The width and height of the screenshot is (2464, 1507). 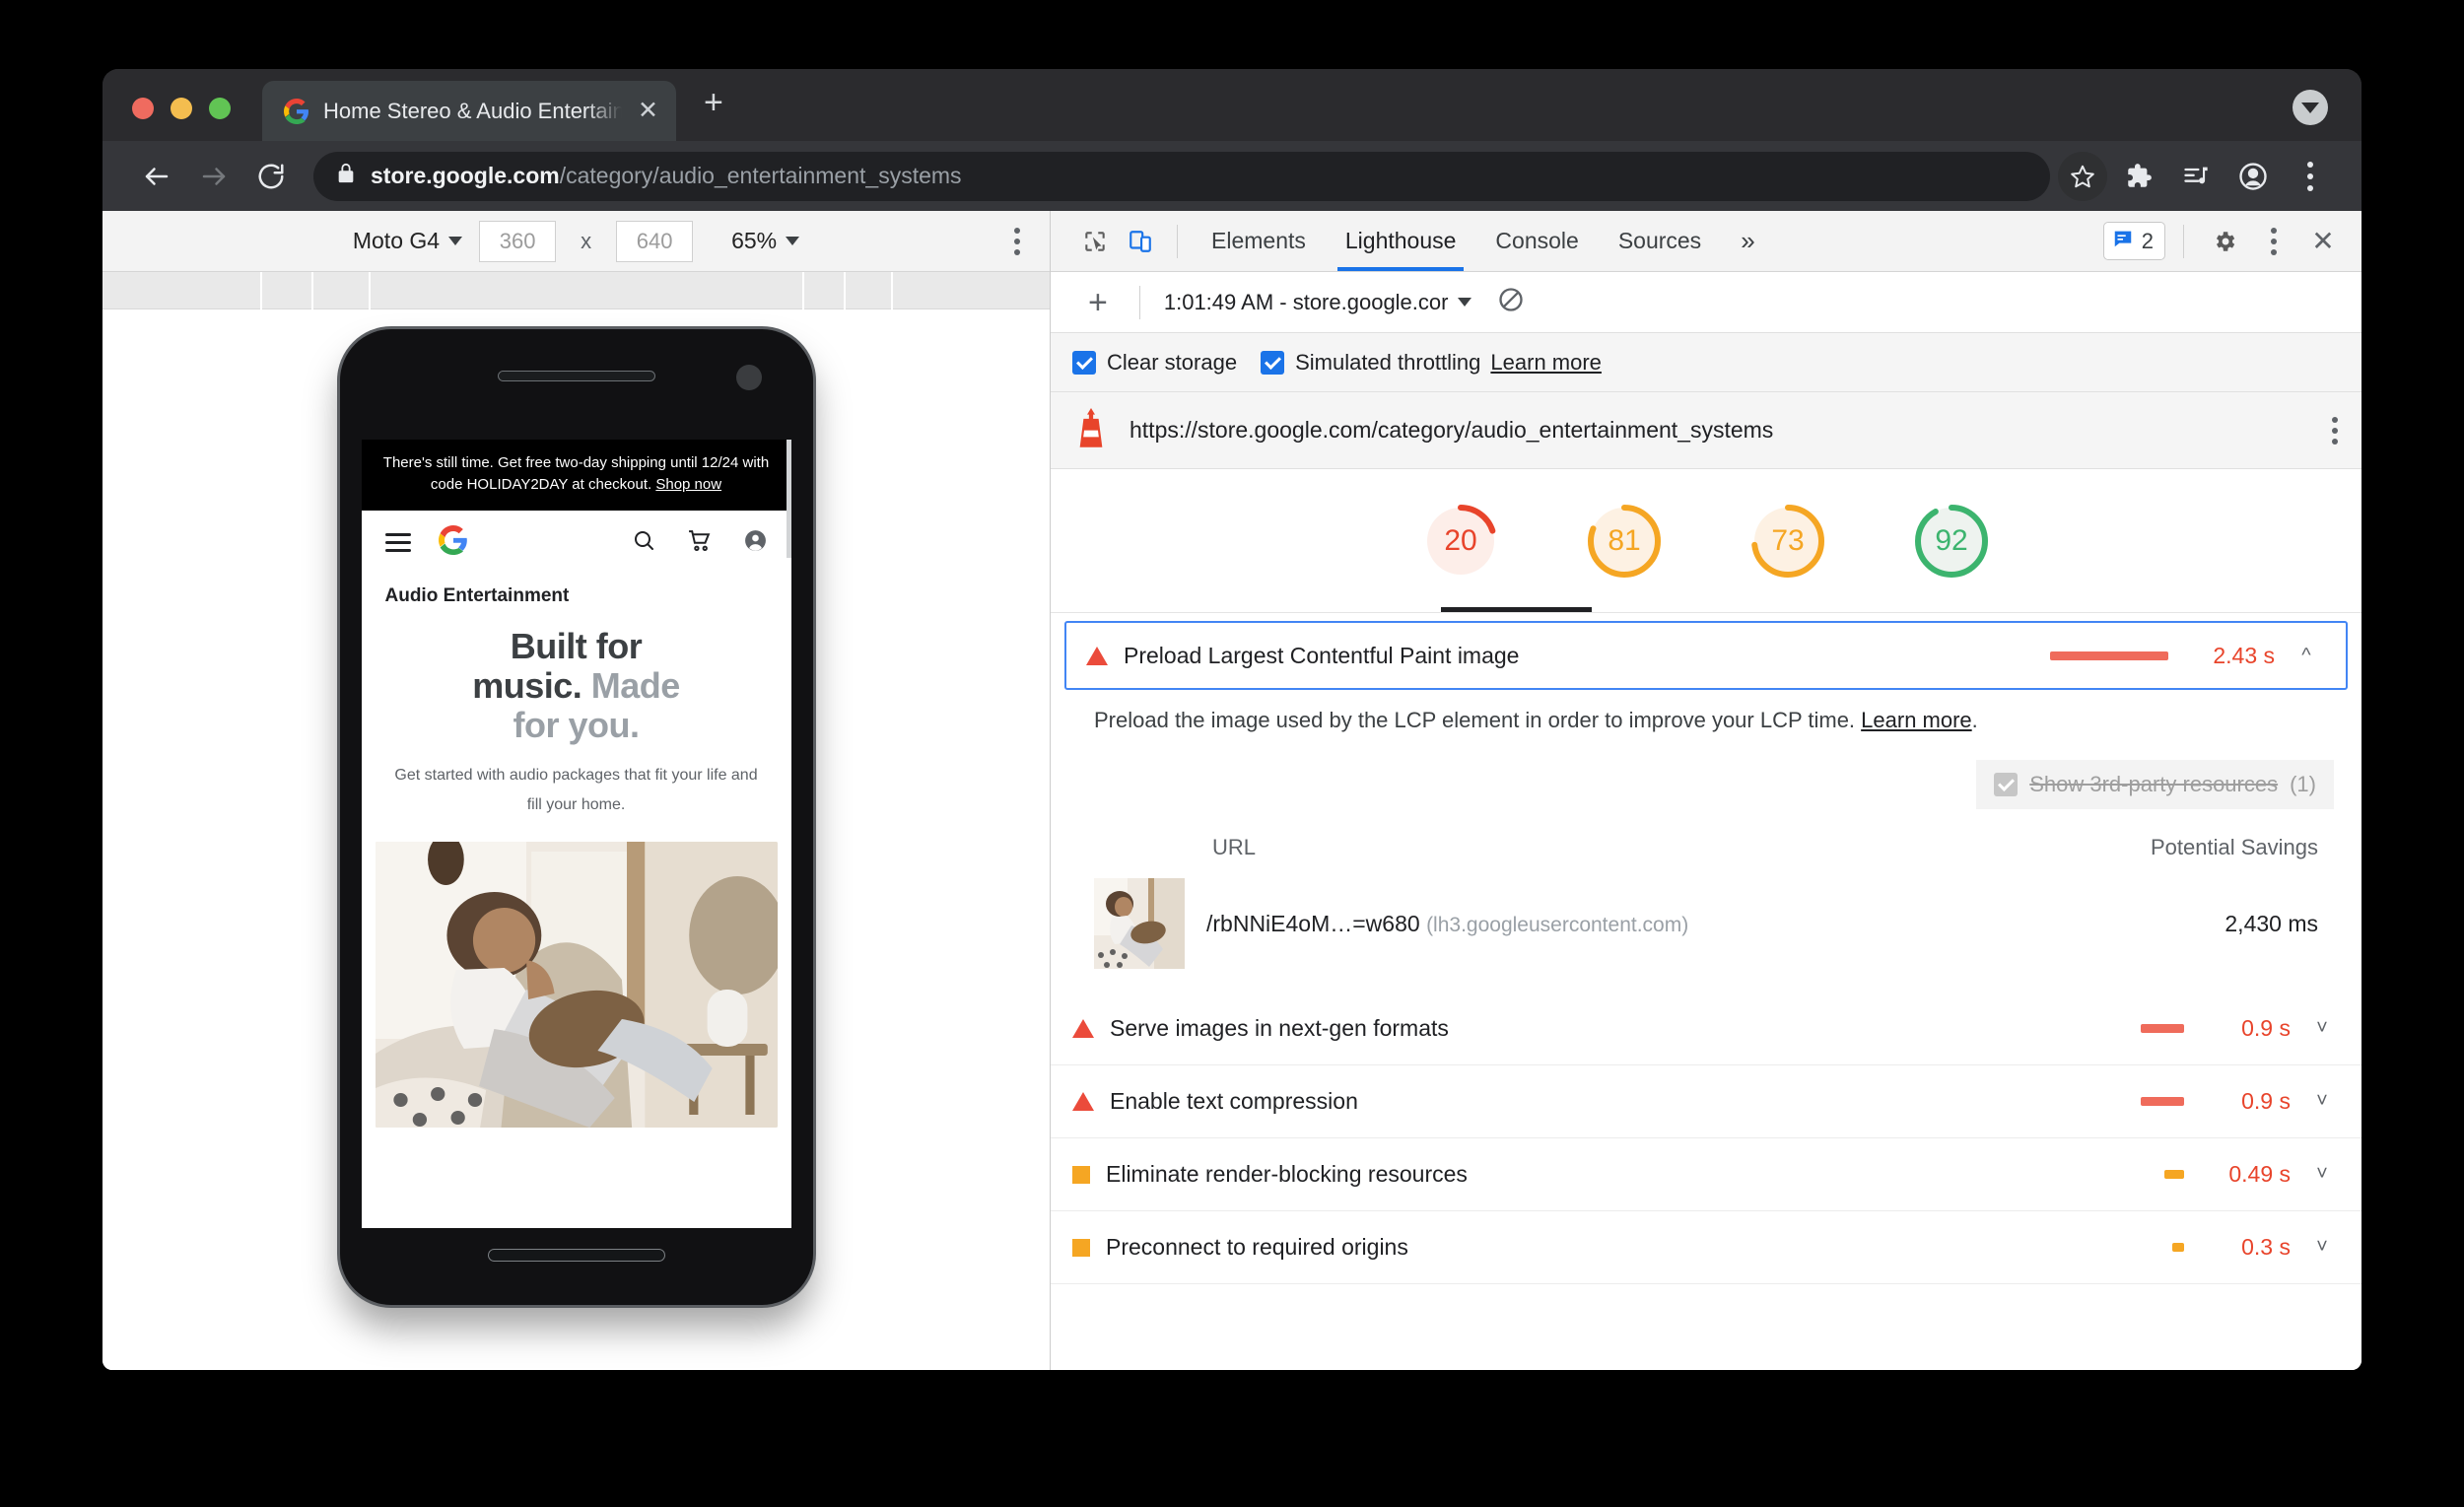 What do you see at coordinates (1091, 430) in the screenshot?
I see `lighthouse-icon` at bounding box center [1091, 430].